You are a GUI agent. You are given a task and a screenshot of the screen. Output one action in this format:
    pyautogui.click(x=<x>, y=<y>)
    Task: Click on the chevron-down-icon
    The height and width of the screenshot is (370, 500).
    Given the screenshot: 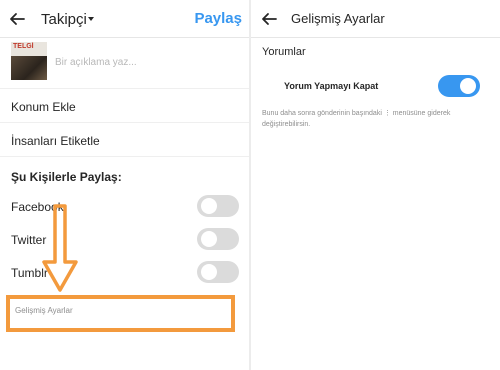 What is the action you would take?
    pyautogui.click(x=91, y=19)
    